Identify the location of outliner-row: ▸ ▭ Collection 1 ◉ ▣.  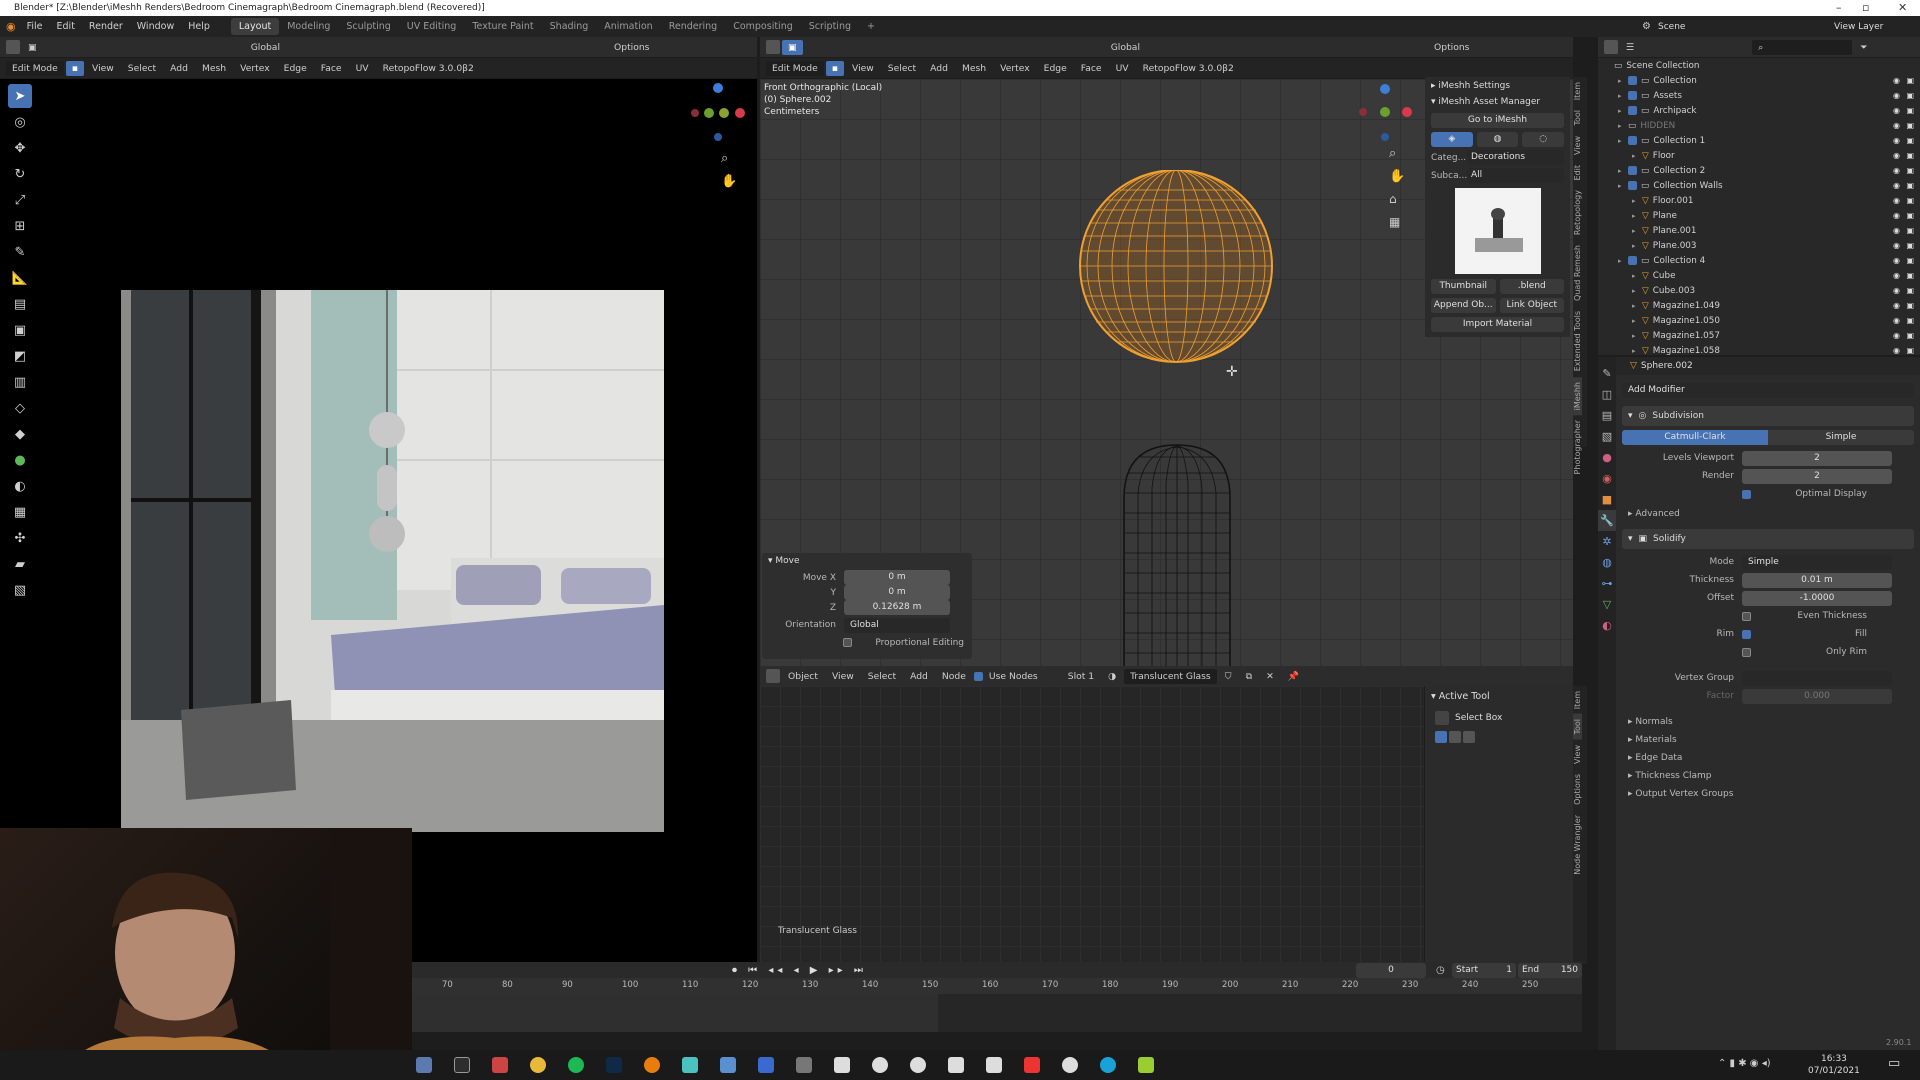
(1759, 140).